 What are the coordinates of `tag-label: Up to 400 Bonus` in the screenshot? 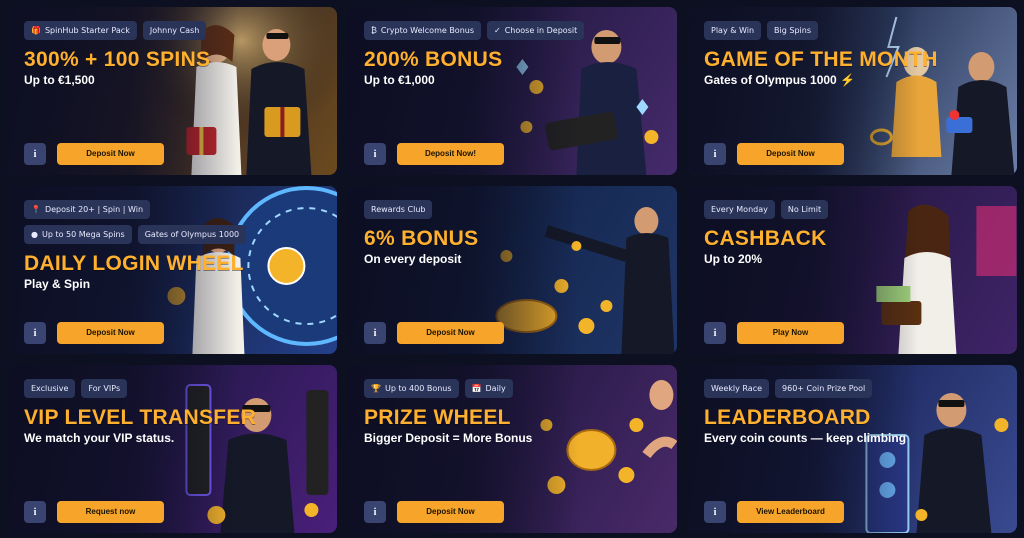 It's located at (418, 388).